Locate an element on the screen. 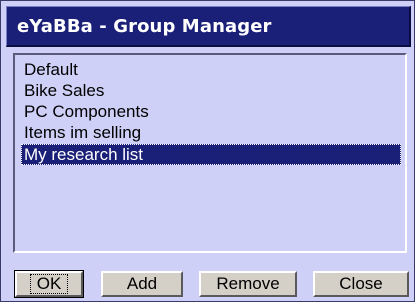  ok-button: OK is located at coordinates (49, 284).